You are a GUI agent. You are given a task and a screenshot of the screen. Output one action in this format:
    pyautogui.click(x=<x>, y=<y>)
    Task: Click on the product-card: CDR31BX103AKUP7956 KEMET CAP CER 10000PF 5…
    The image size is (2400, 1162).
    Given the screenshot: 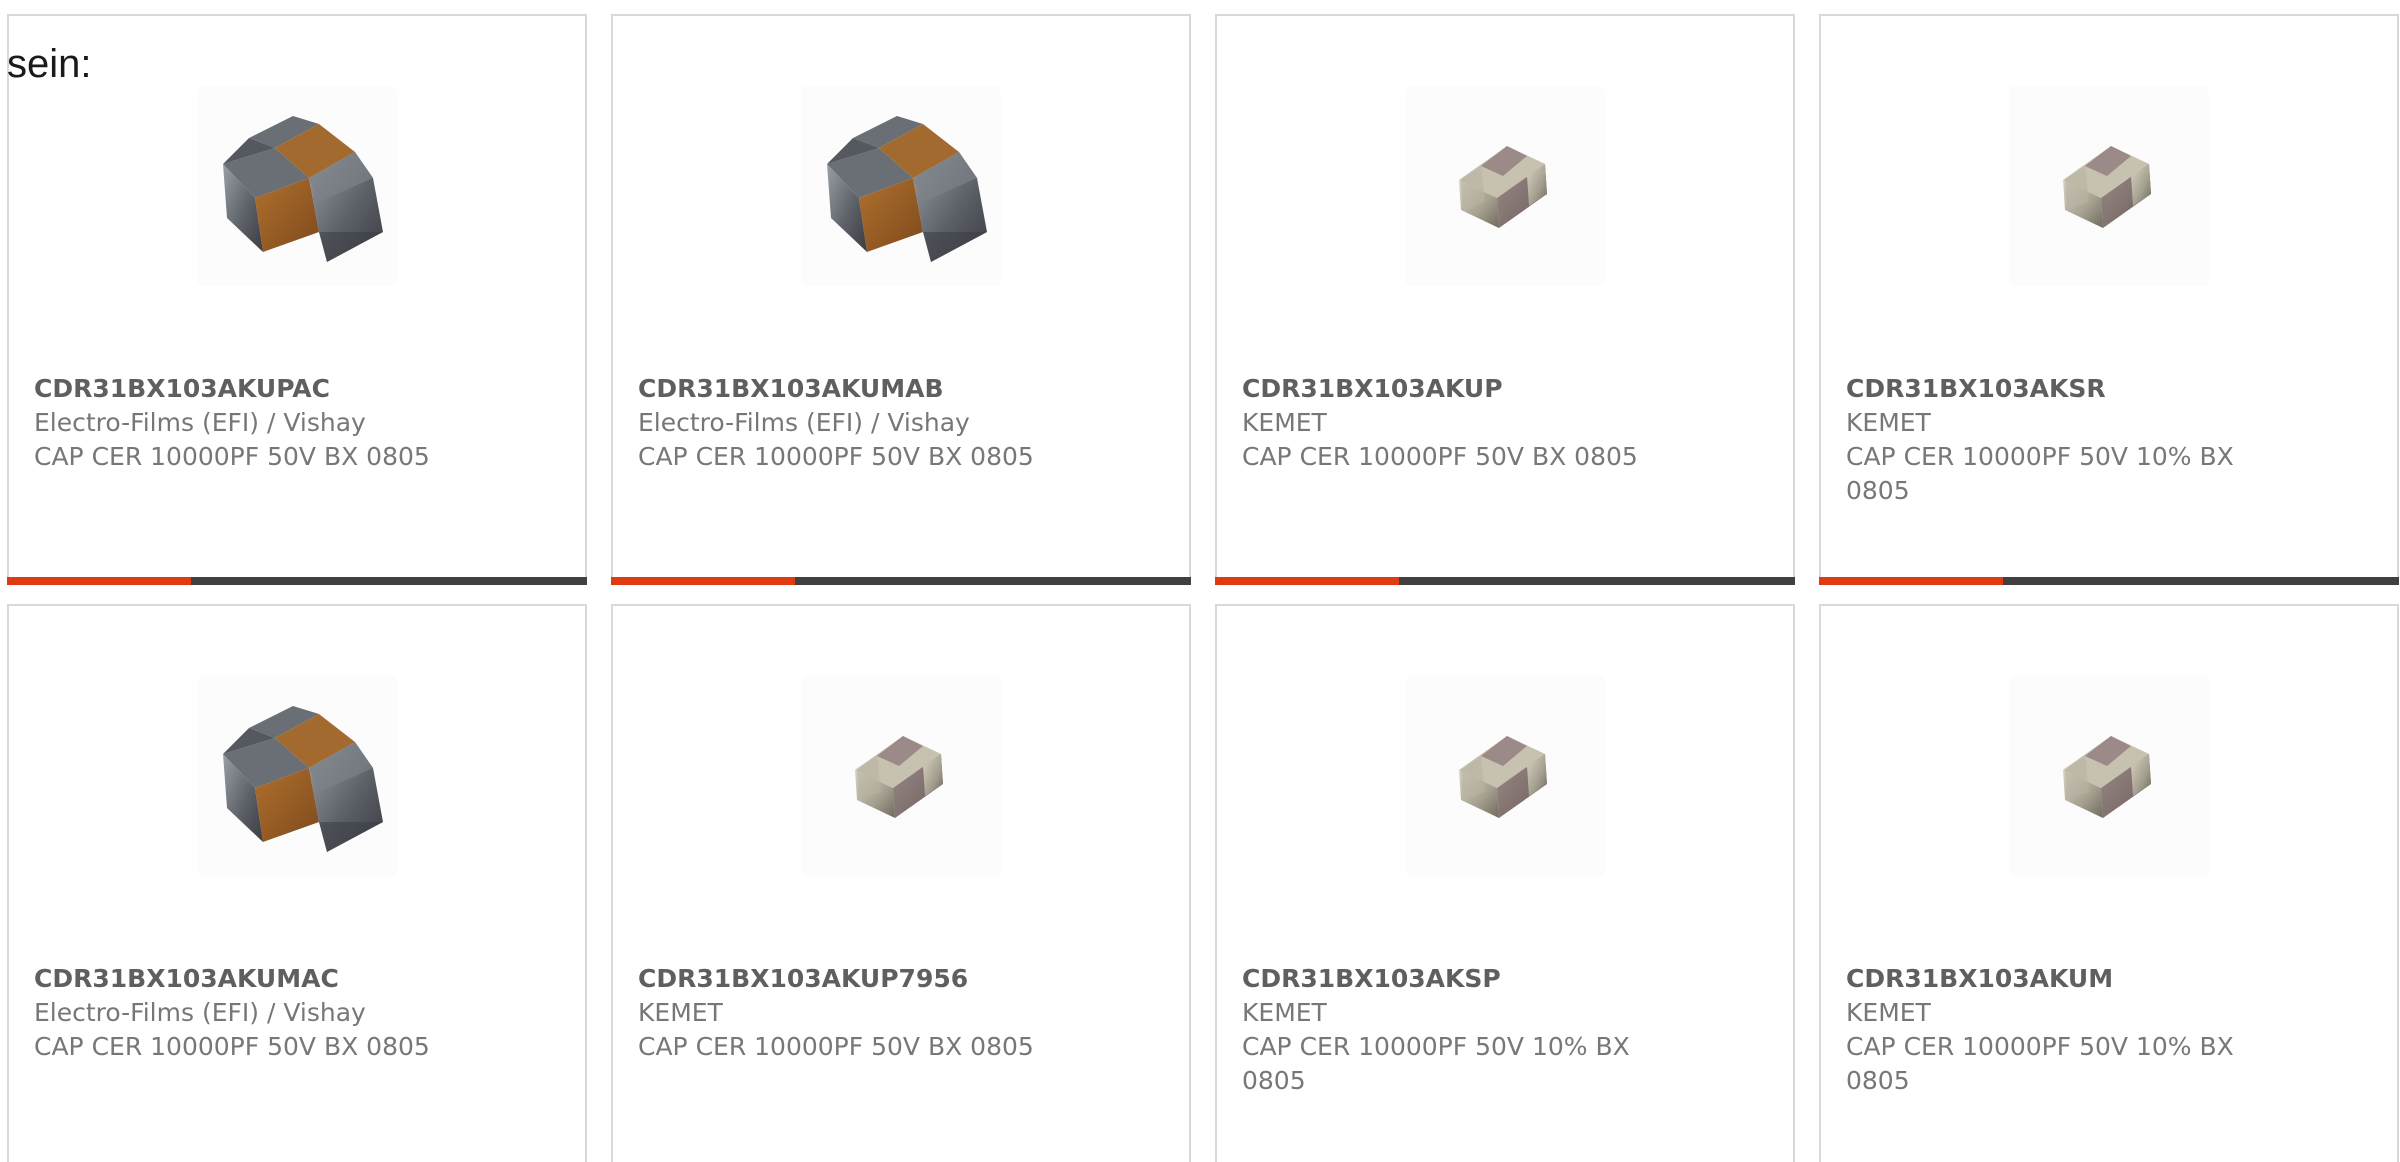 What is the action you would take?
    pyautogui.click(x=901, y=883)
    